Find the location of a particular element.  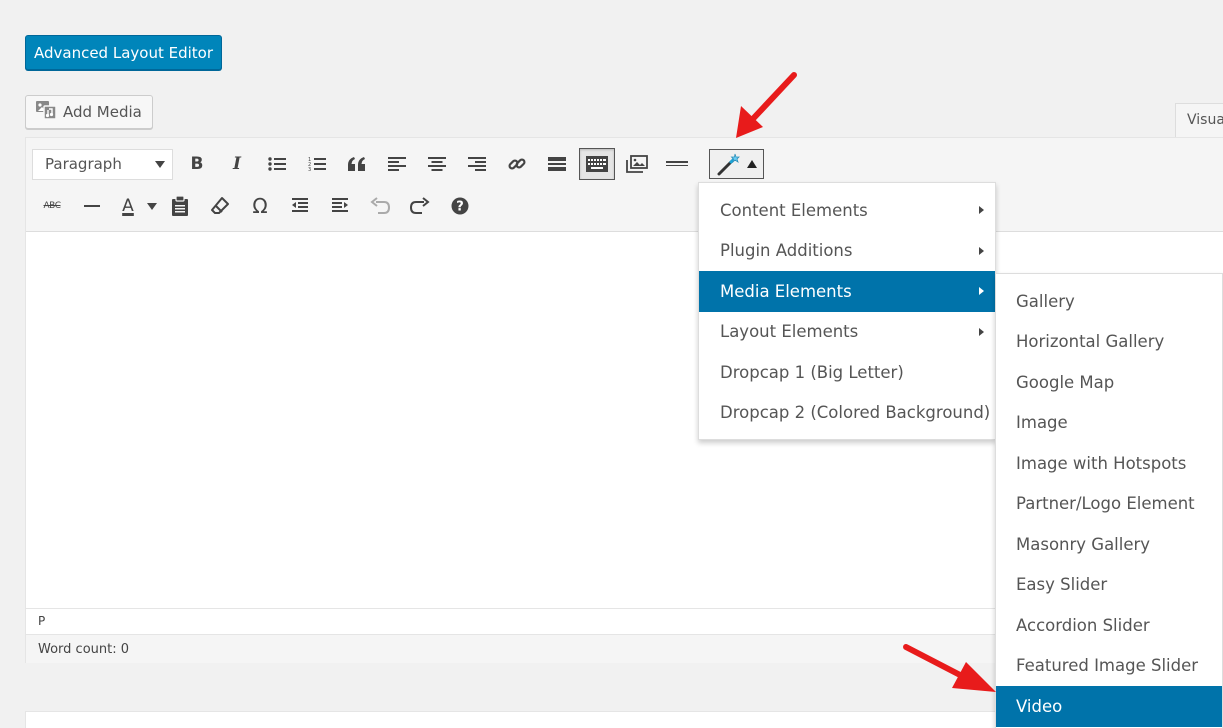

minus-icon is located at coordinates (92, 206).